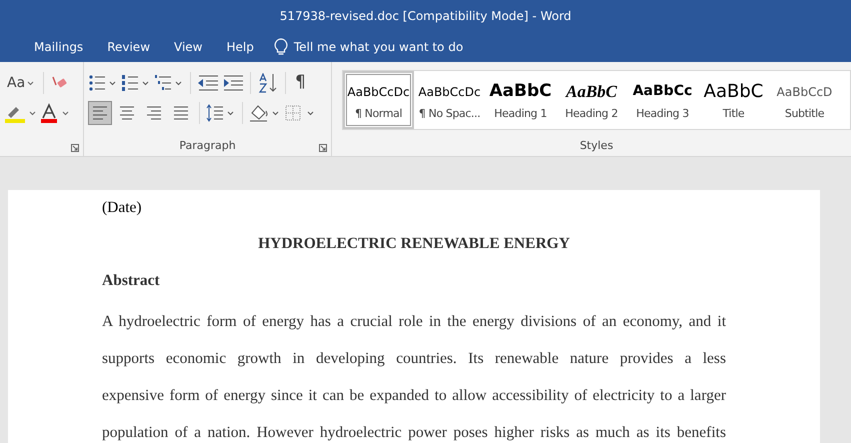  I want to click on sort-icon, so click(268, 83).